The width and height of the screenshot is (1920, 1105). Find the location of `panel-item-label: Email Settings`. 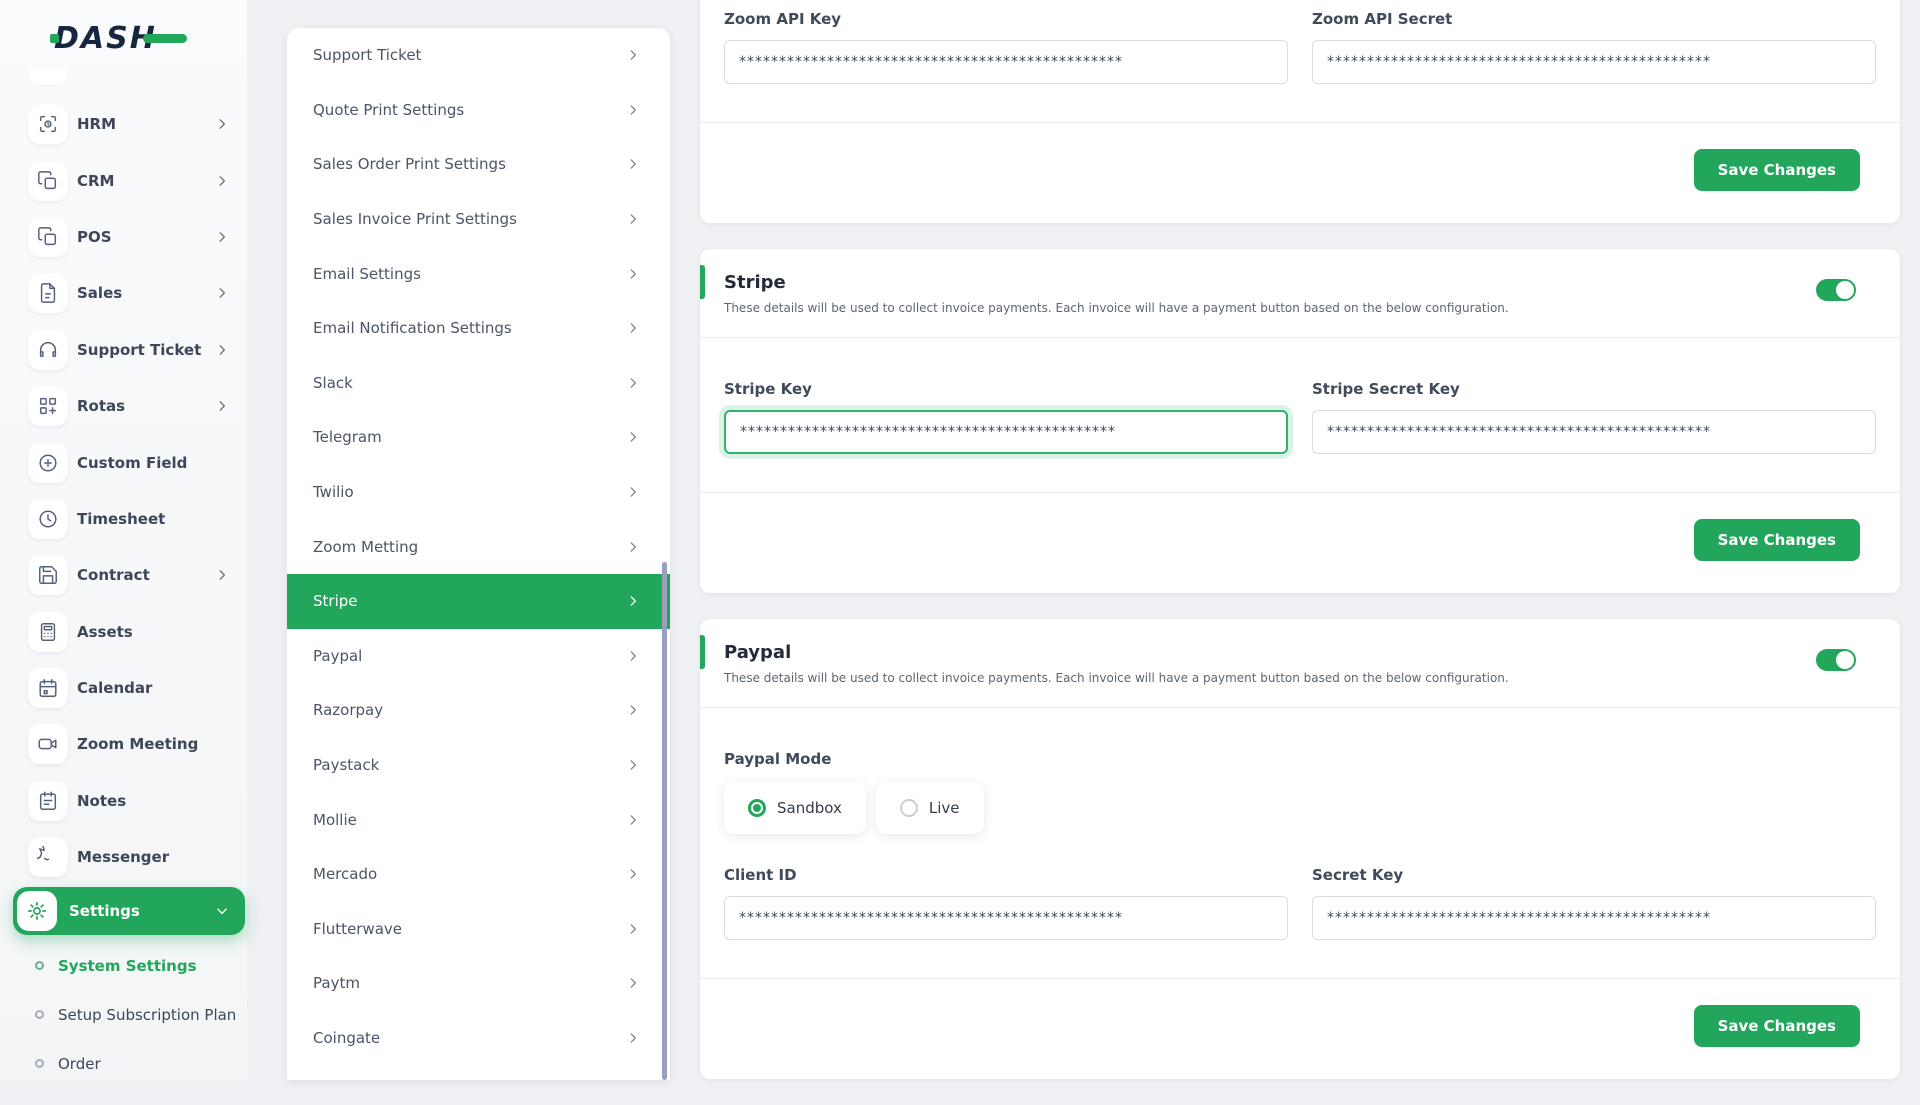

panel-item-label: Email Settings is located at coordinates (367, 273).